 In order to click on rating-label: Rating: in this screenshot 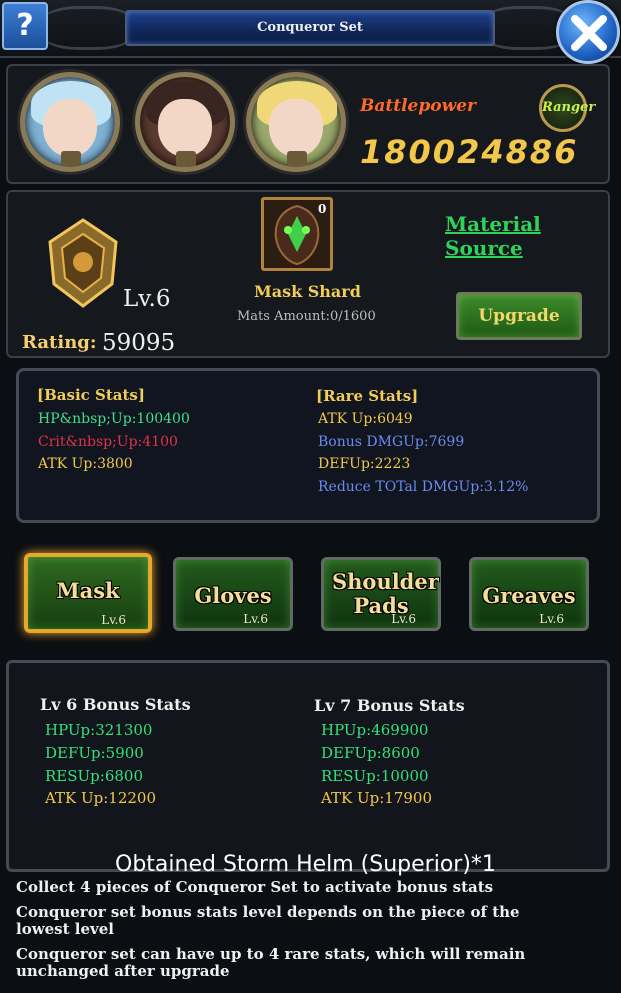, I will do `click(59, 342)`.